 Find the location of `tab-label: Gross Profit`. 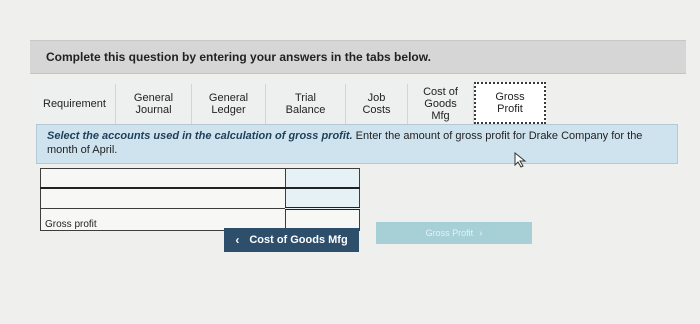

tab-label: Gross Profit is located at coordinates (510, 103).